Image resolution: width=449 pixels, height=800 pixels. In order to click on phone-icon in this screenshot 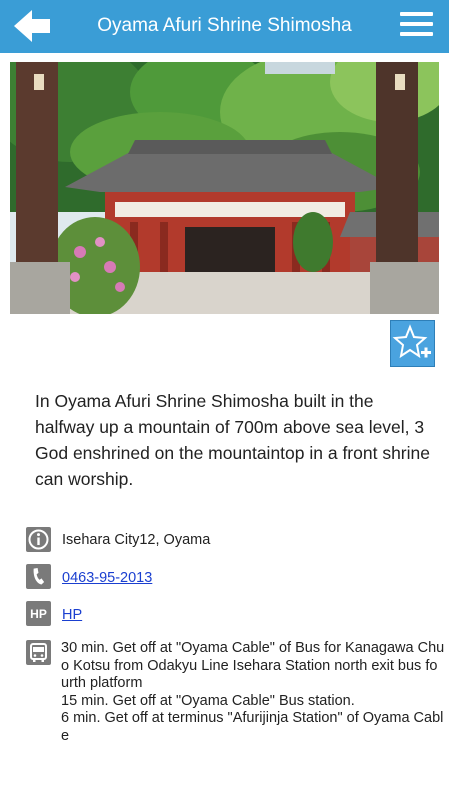, I will do `click(39, 576)`.